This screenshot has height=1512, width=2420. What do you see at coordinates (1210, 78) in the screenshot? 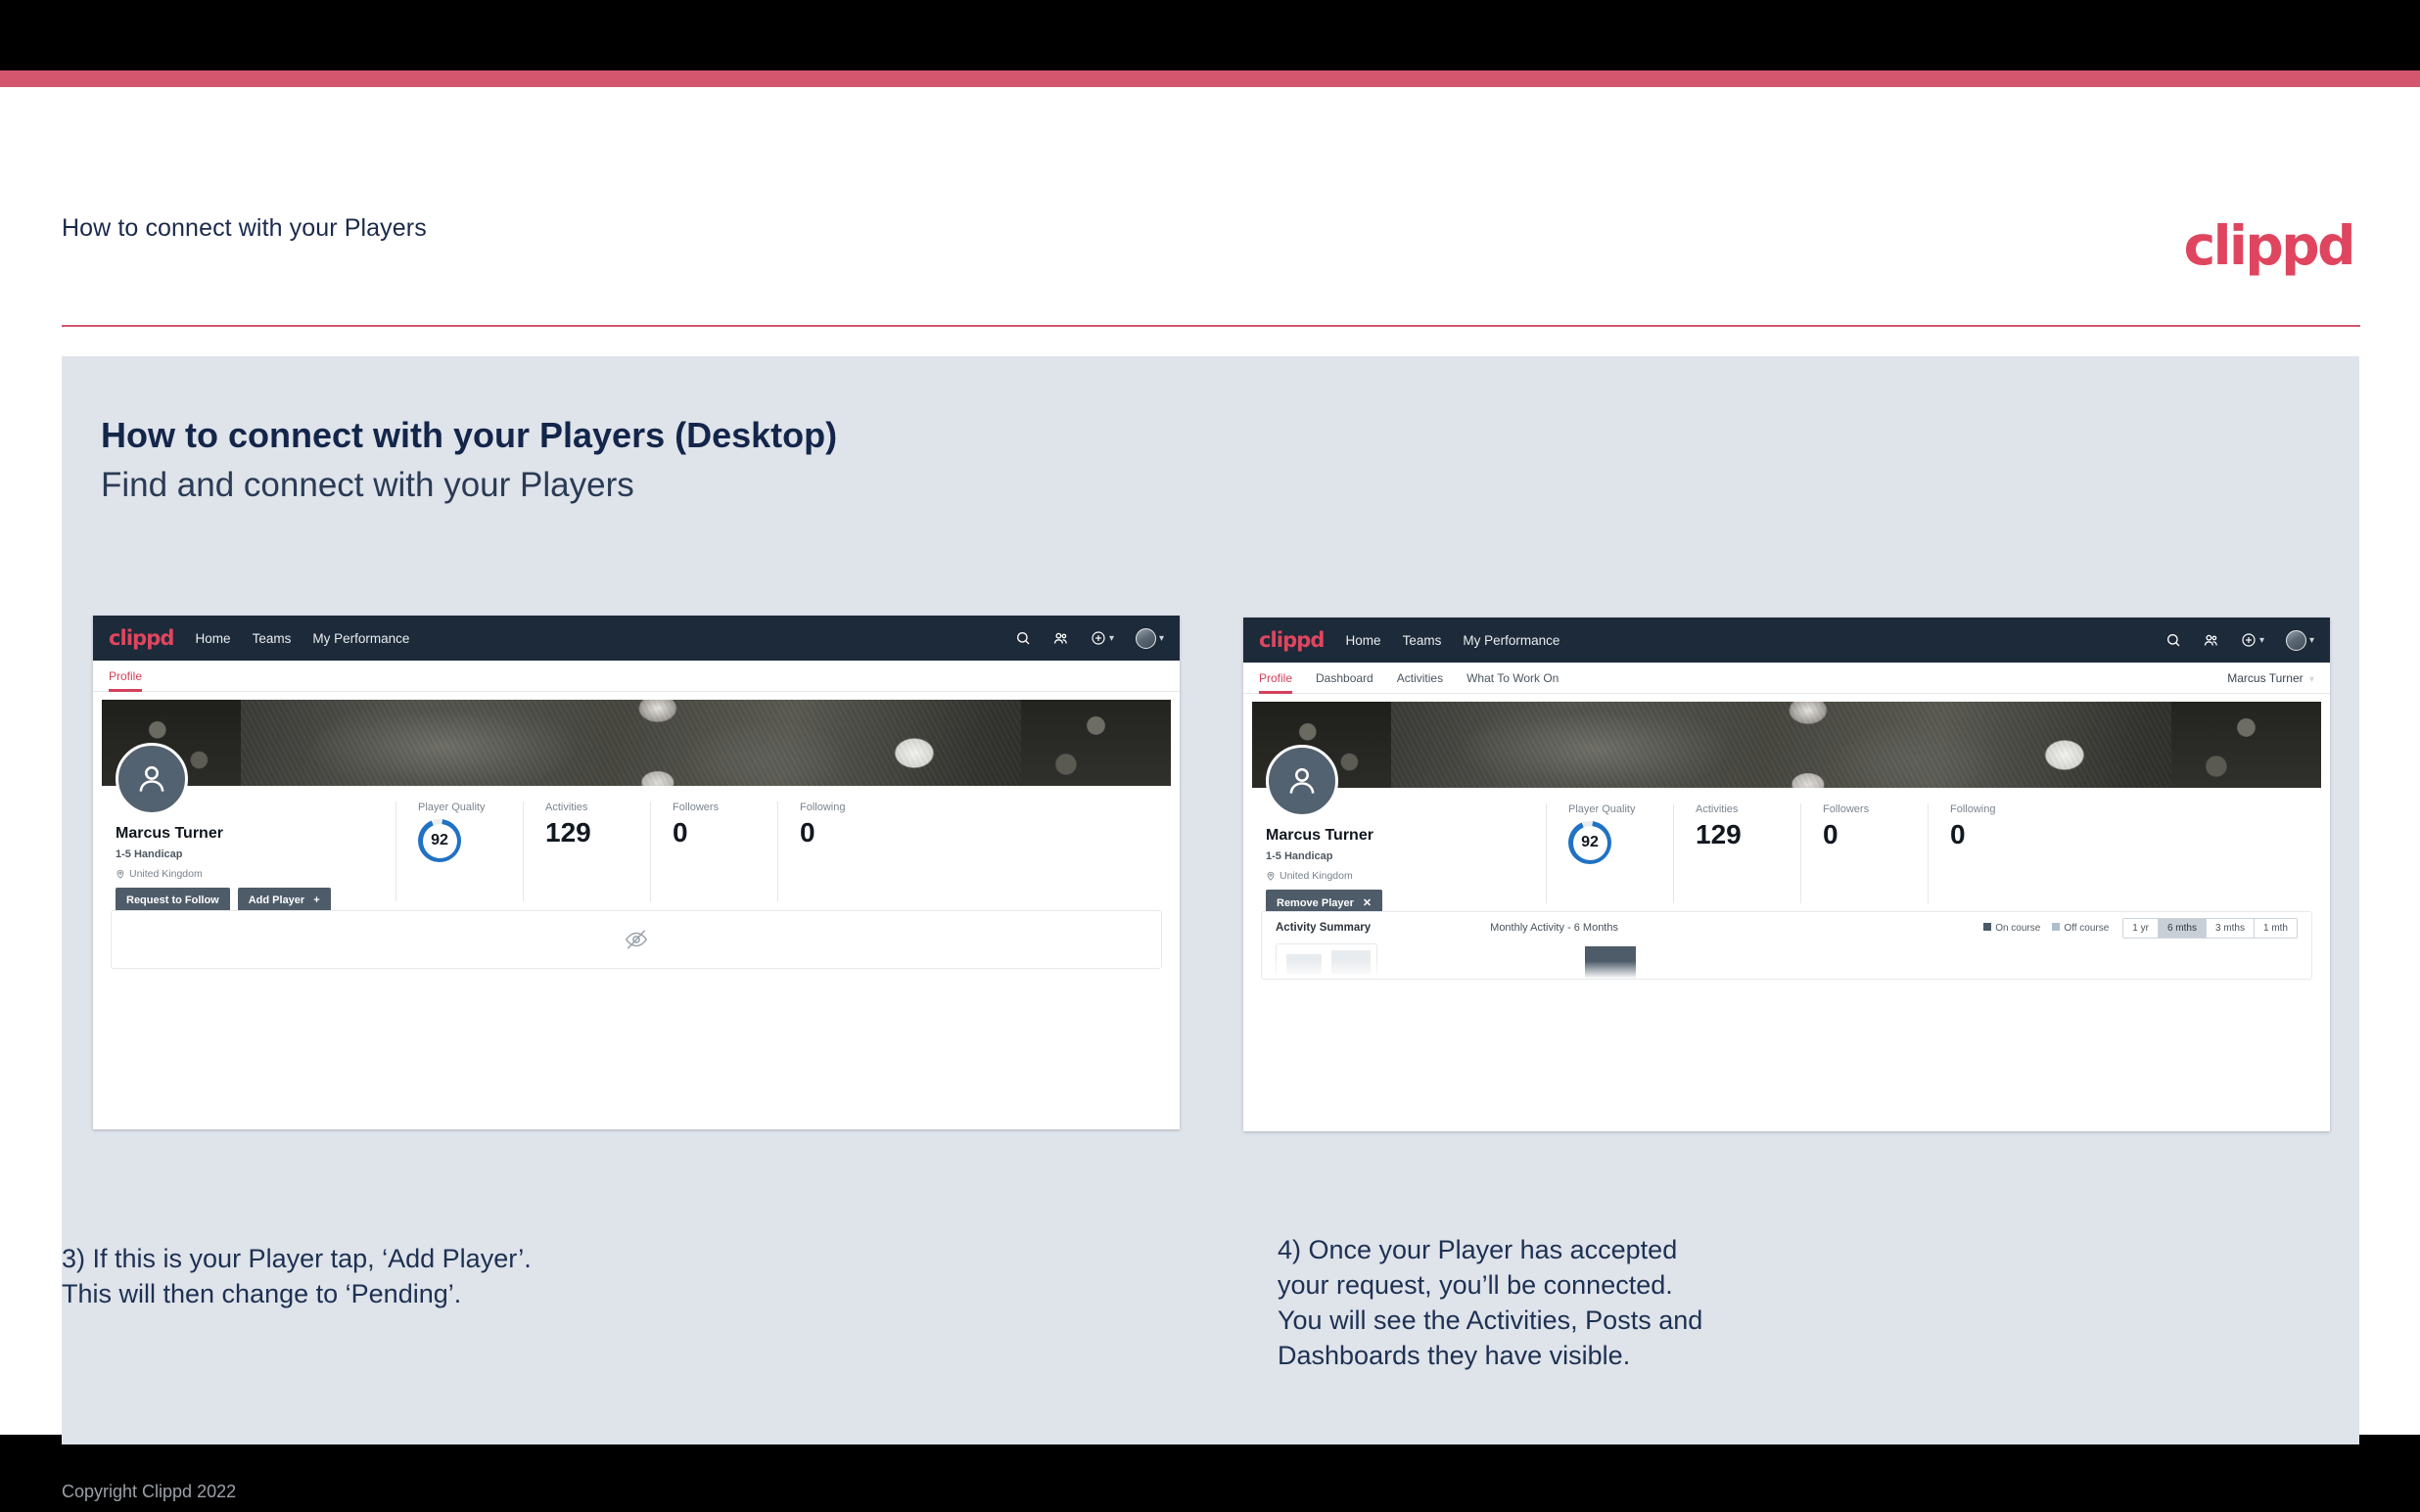
I see `accent-stripe` at bounding box center [1210, 78].